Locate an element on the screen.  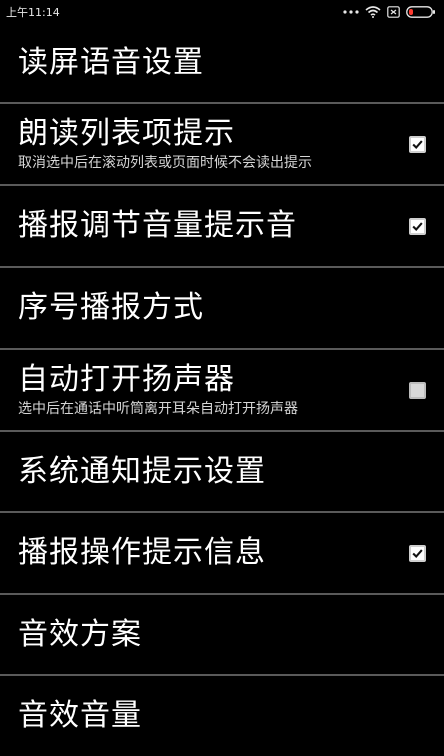
setting-item-sound-scheme: 音效方案 is located at coordinates (222, 635).